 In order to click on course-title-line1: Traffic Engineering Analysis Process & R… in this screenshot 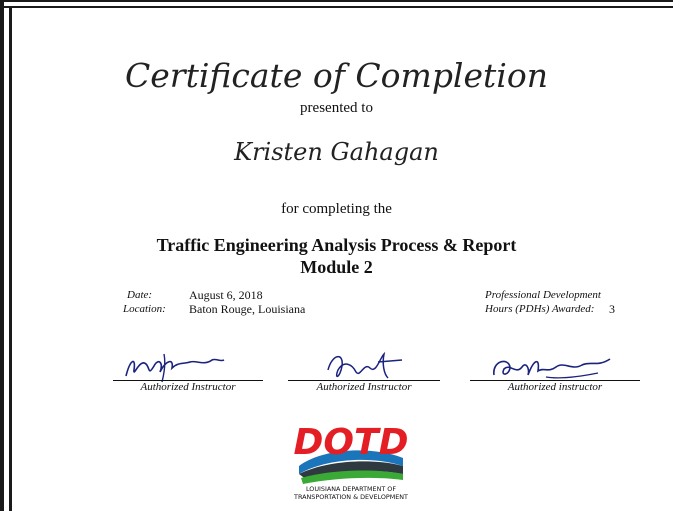, I will do `click(336, 245)`.